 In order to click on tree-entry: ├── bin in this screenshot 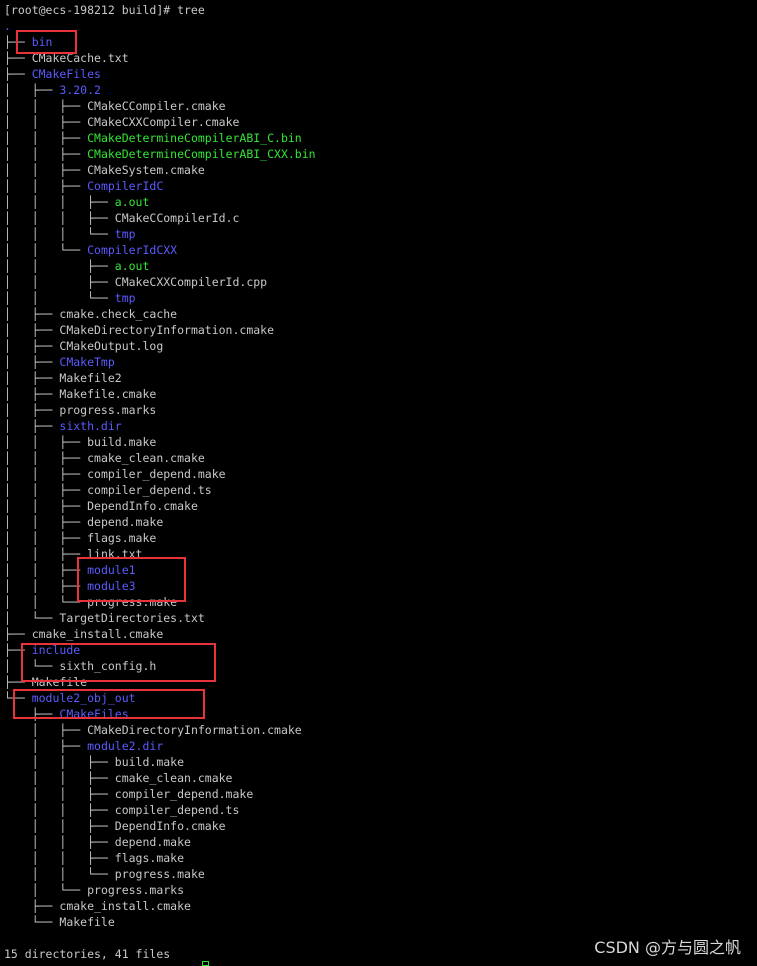, I will do `click(28, 42)`.